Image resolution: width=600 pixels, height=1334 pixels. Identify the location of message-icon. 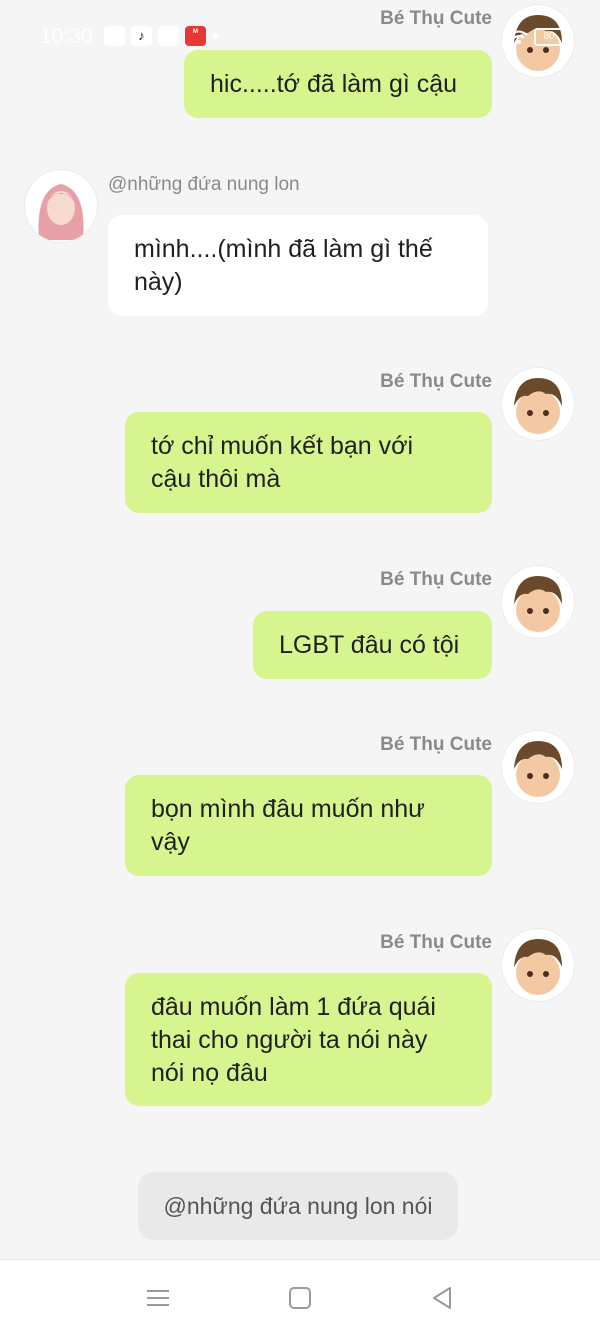
(168, 36).